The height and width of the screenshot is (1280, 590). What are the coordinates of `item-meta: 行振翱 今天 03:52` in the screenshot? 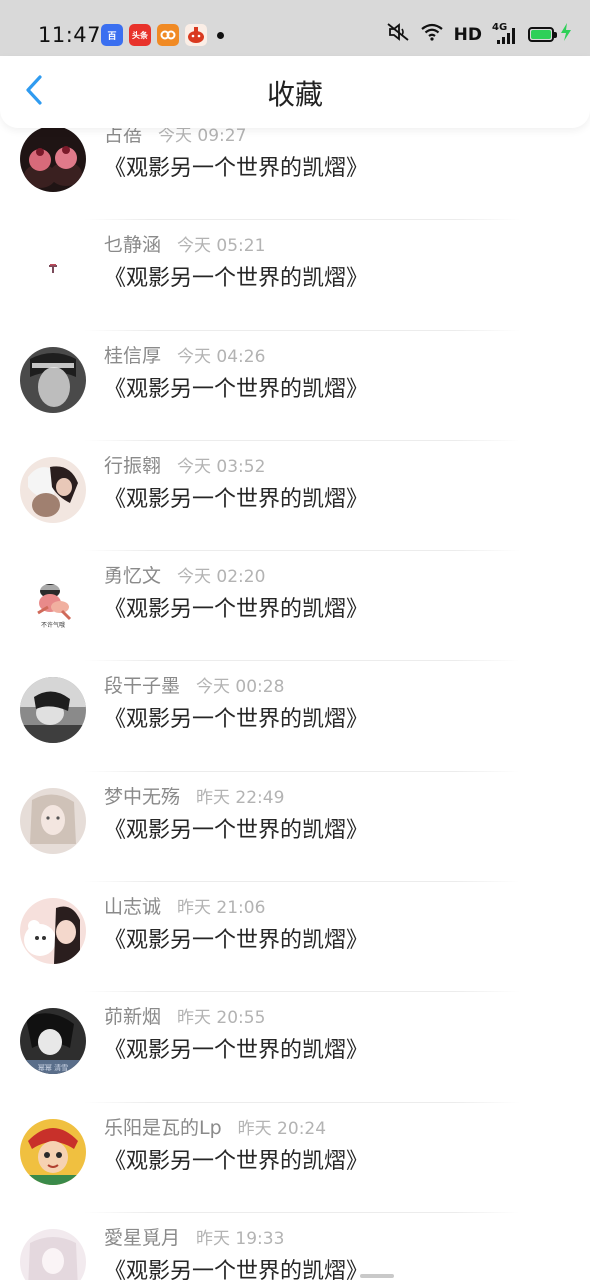 It's located at (184, 466).